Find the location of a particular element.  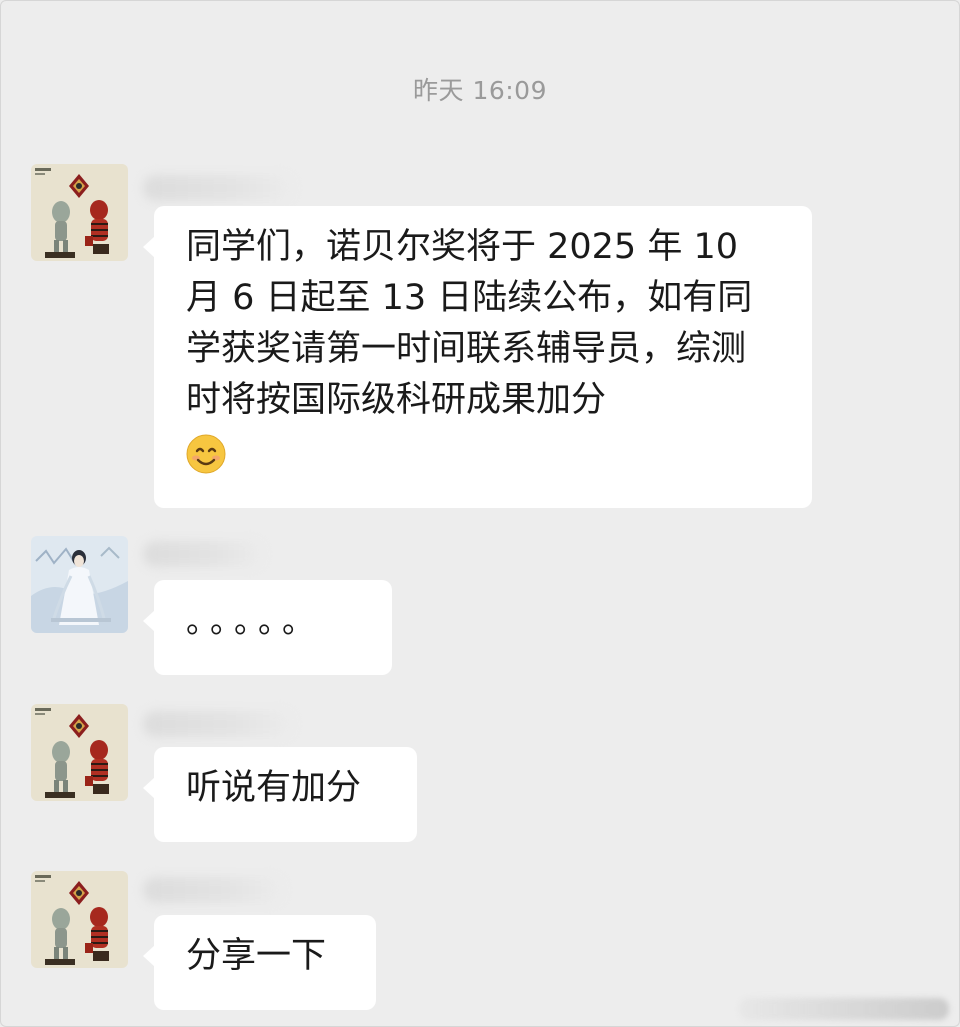

message-text: 听说有加分 is located at coordinates (274, 788).